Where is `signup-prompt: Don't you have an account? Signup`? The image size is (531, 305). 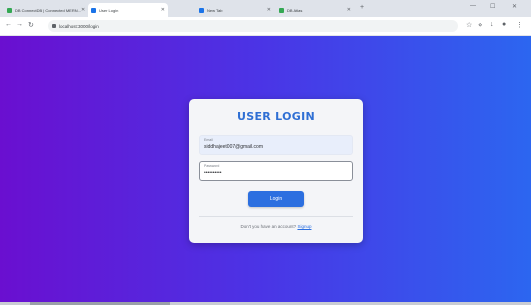
signup-prompt: Don't you have an account? Signup is located at coordinates (276, 226).